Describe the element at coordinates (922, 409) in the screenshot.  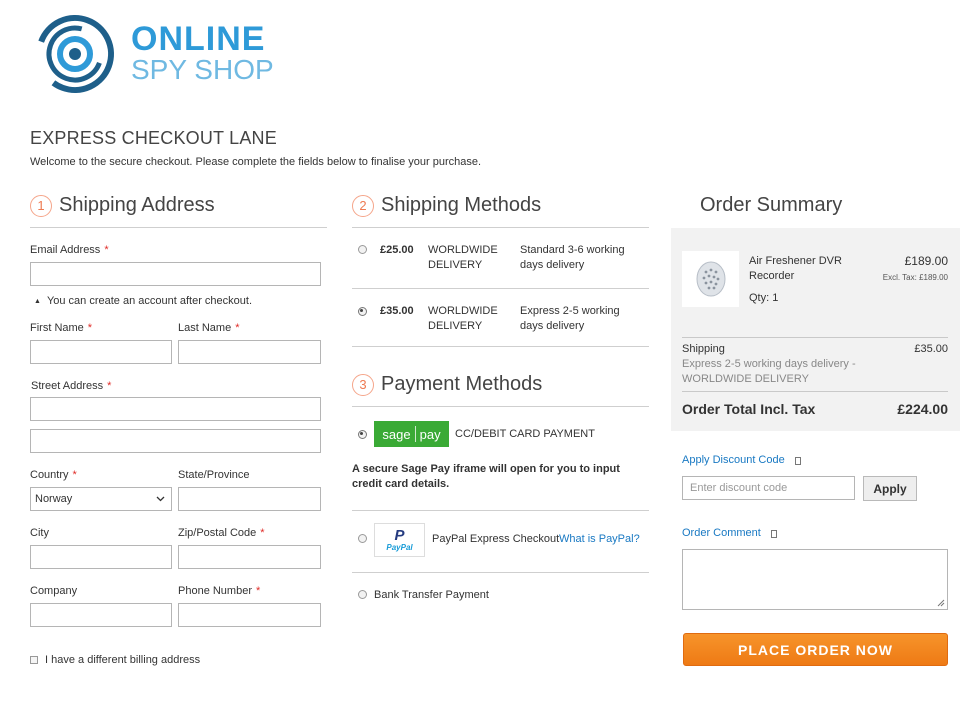
I see `order-total-amount: £224.00` at that location.